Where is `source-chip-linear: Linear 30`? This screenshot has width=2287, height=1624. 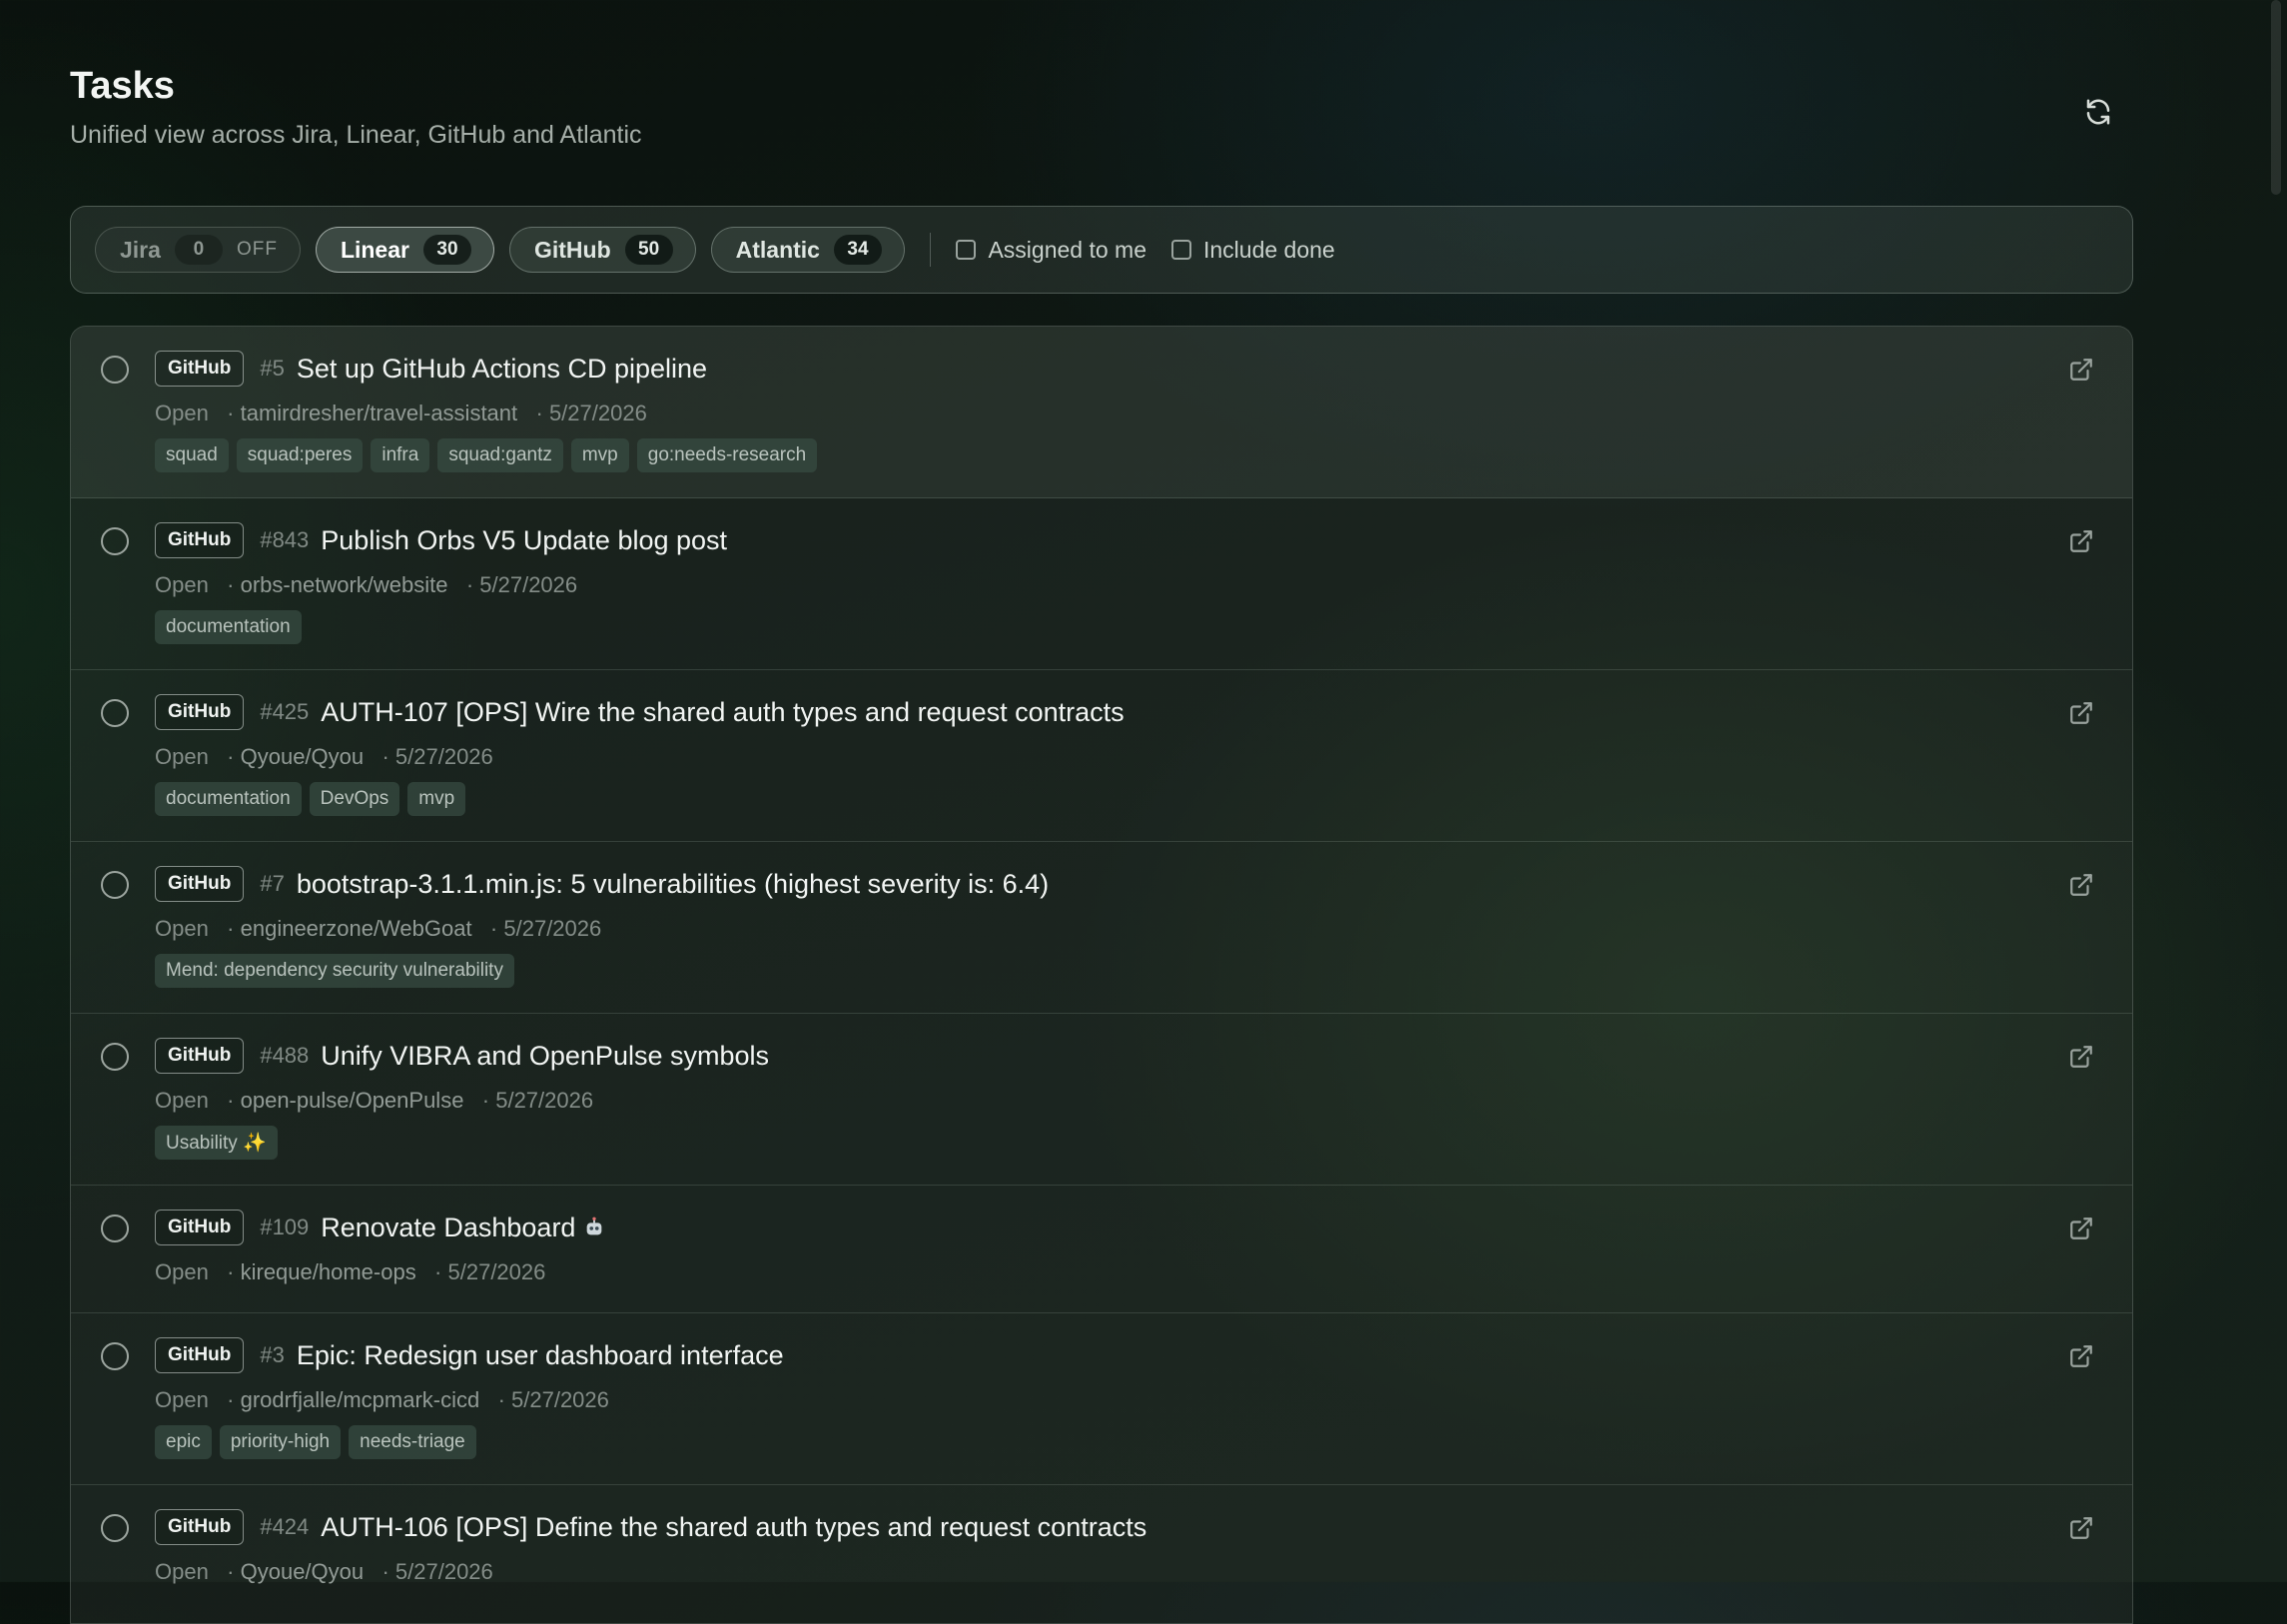
source-chip-linear: Linear 30 is located at coordinates (404, 250).